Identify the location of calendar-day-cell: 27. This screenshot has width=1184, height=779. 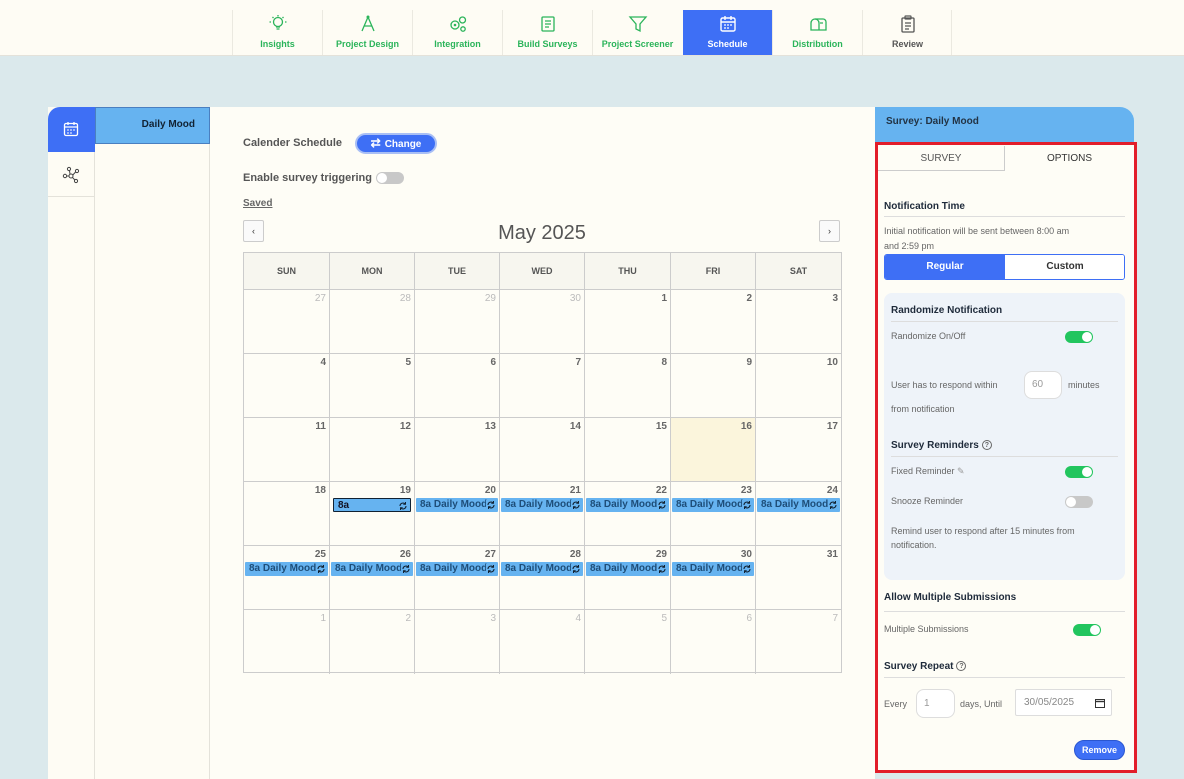
(287, 322).